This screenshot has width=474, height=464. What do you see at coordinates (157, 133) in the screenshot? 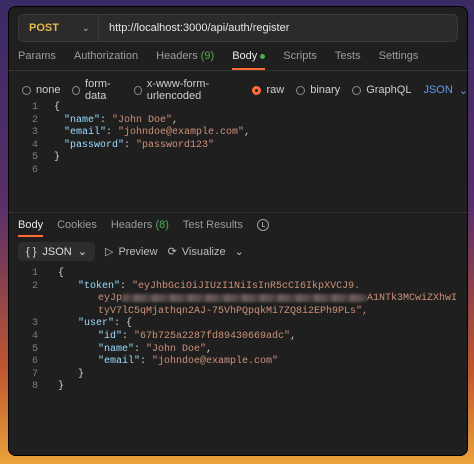
I see `code-line: "email": "johndoe@example.com",` at bounding box center [157, 133].